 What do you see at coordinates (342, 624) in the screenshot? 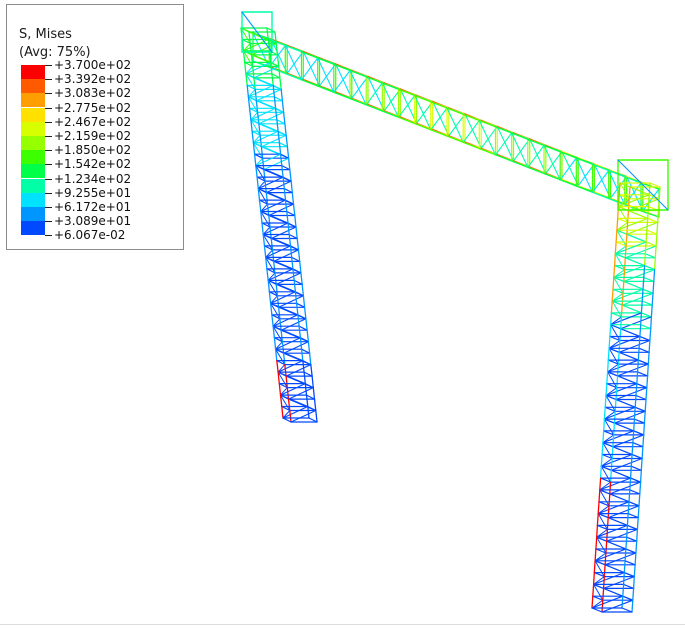
I see `viewport-bottom-border` at bounding box center [342, 624].